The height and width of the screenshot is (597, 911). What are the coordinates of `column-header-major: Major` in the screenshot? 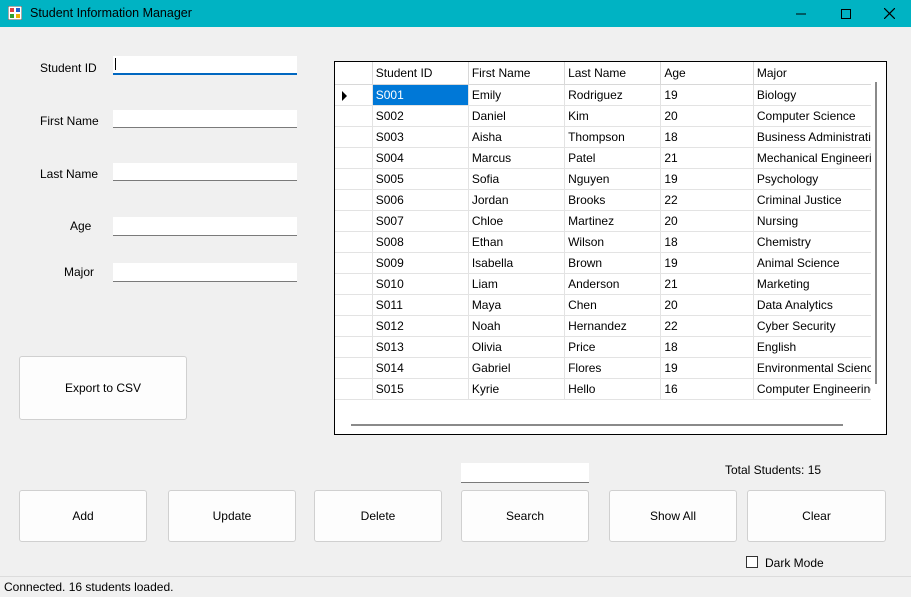 It's located at (819, 73).